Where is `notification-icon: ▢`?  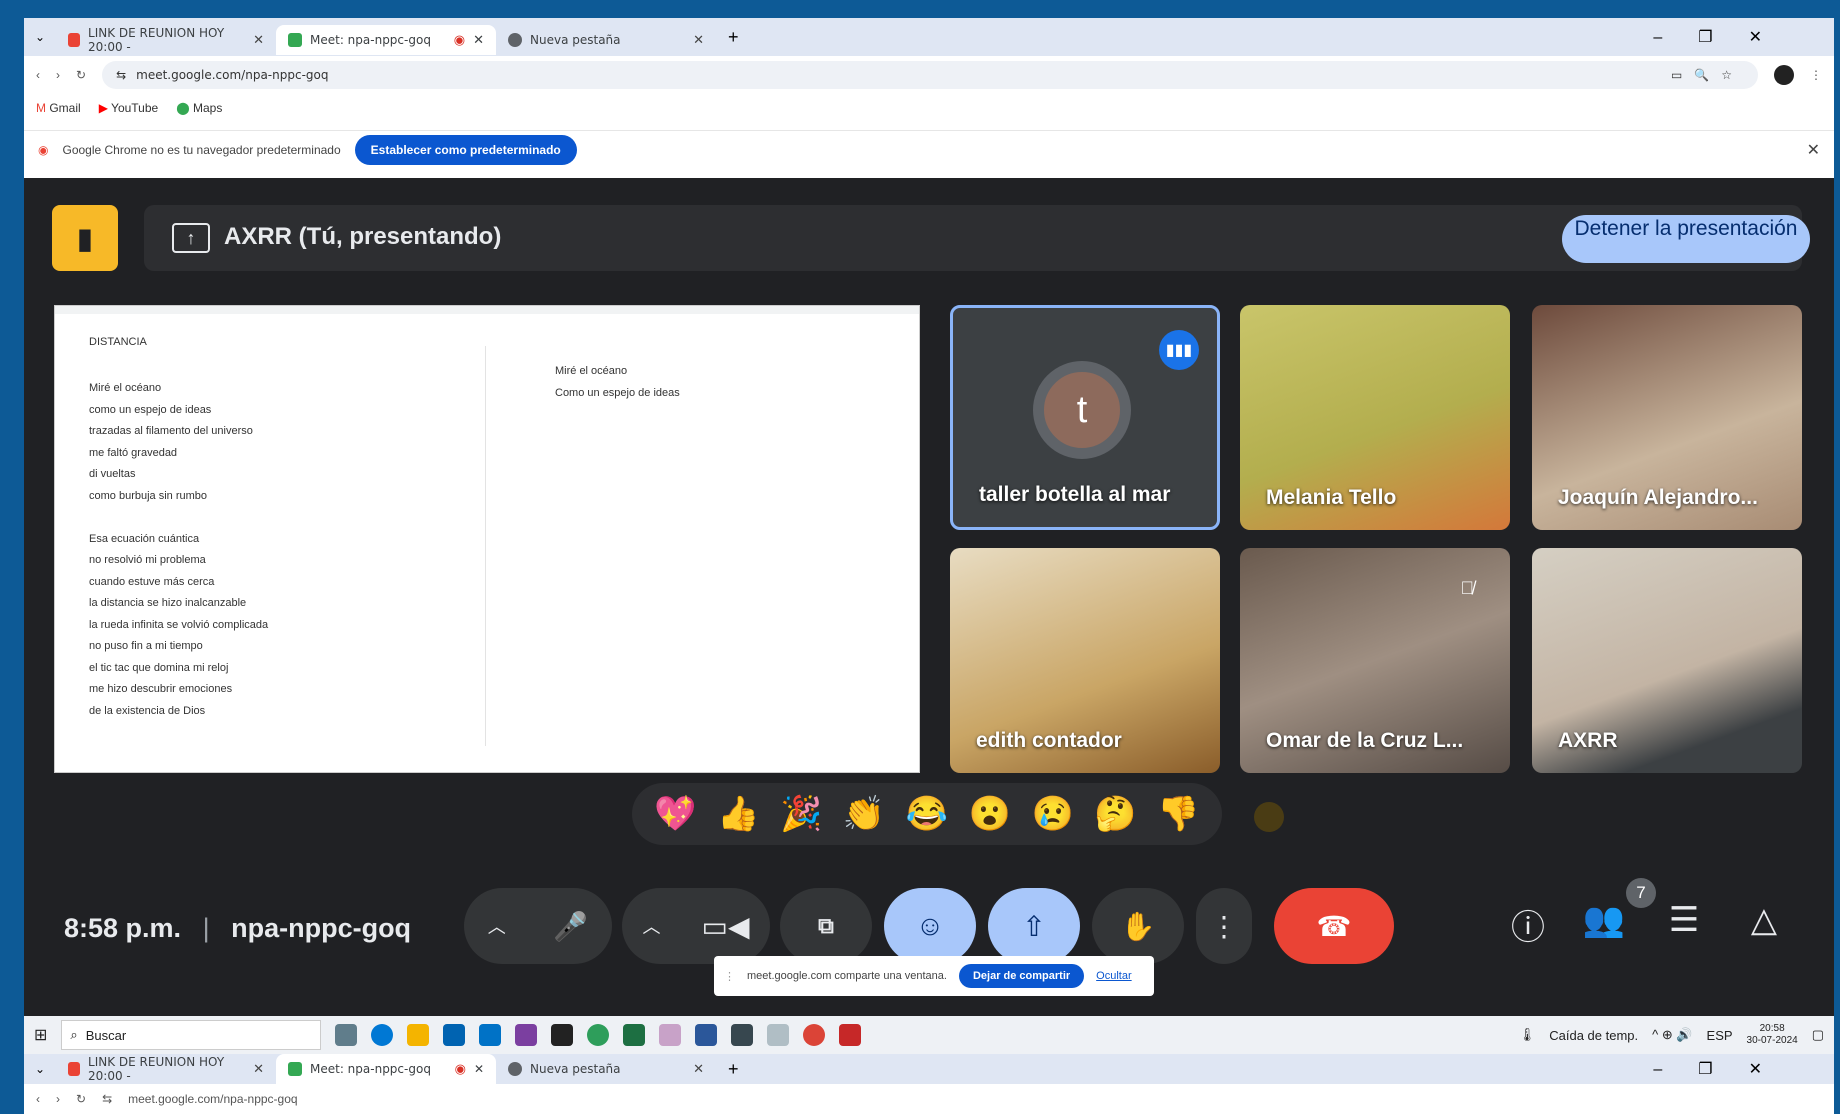 notification-icon: ▢ is located at coordinates (1818, 1035).